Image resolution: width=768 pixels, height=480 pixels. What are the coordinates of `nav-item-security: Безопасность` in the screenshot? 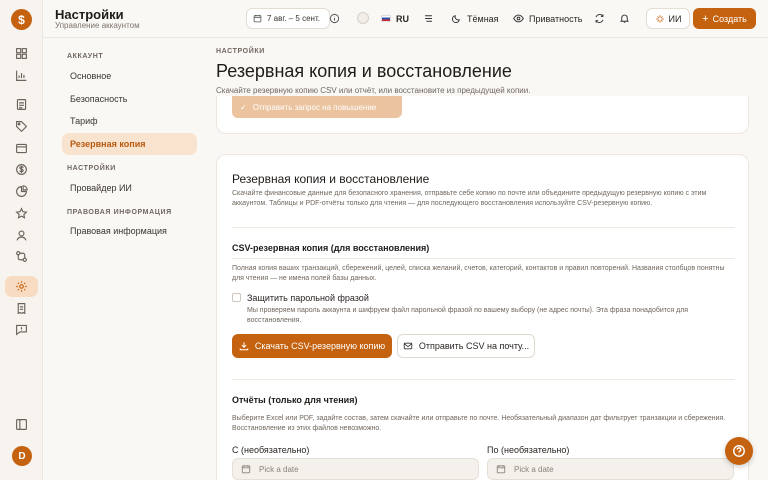 It's located at (129, 99).